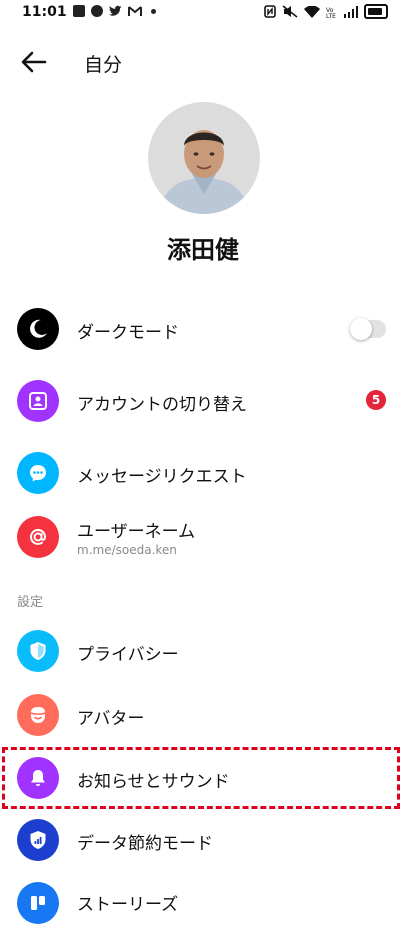  What do you see at coordinates (162, 405) in the screenshot?
I see `switch-account-label: アカウントの切り替え` at bounding box center [162, 405].